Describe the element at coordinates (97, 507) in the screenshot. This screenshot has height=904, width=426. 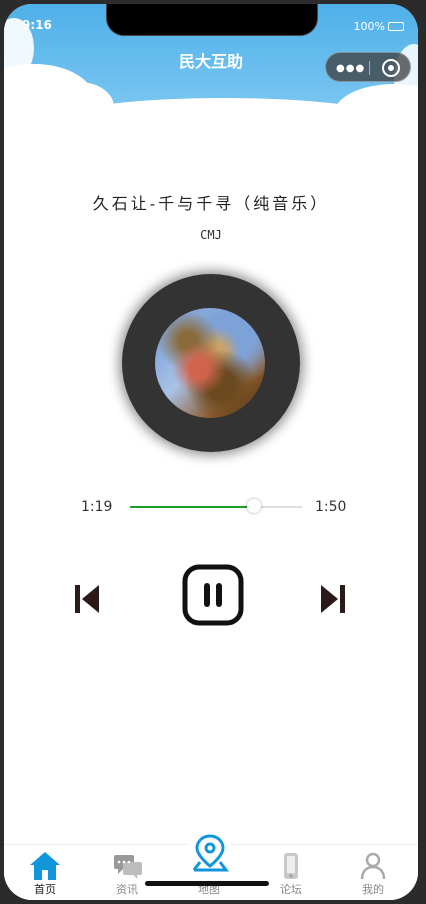
I see `current-time: 1:19` at that location.